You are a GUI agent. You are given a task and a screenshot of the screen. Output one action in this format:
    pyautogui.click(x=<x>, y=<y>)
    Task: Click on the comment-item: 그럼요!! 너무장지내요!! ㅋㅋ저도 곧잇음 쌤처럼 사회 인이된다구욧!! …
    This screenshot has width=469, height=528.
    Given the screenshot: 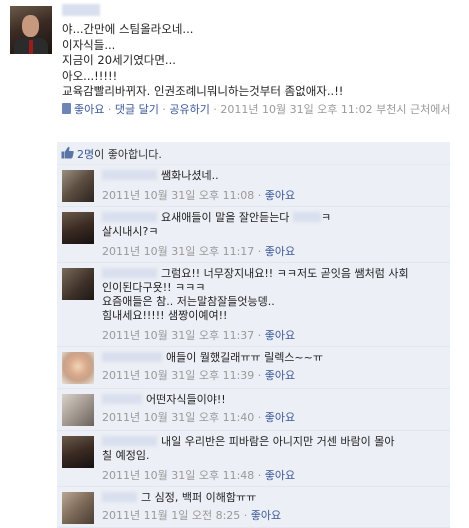 What is the action you would take?
    pyautogui.click(x=253, y=305)
    